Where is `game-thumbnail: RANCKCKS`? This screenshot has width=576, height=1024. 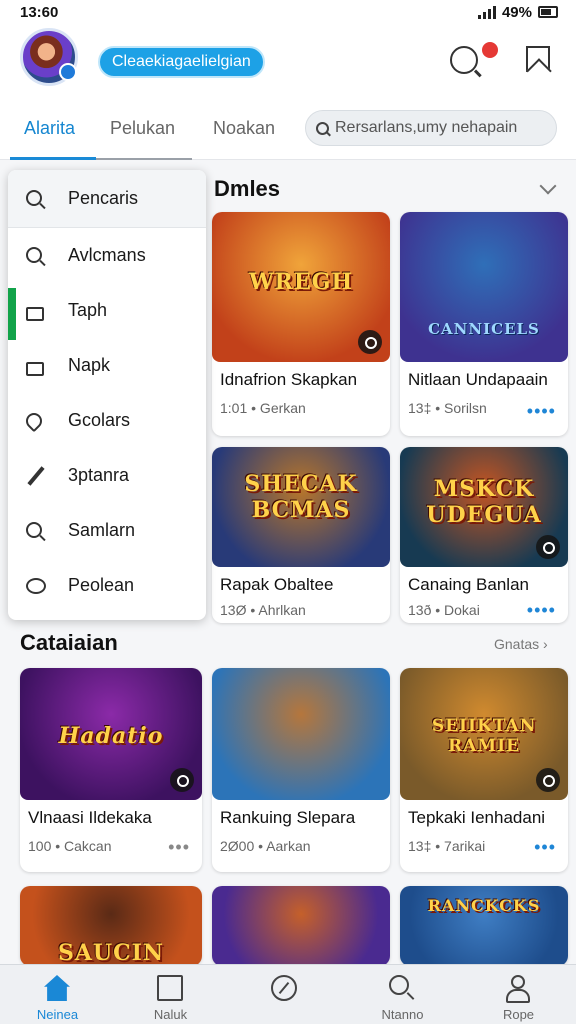
game-thumbnail: RANCKCKS is located at coordinates (484, 926).